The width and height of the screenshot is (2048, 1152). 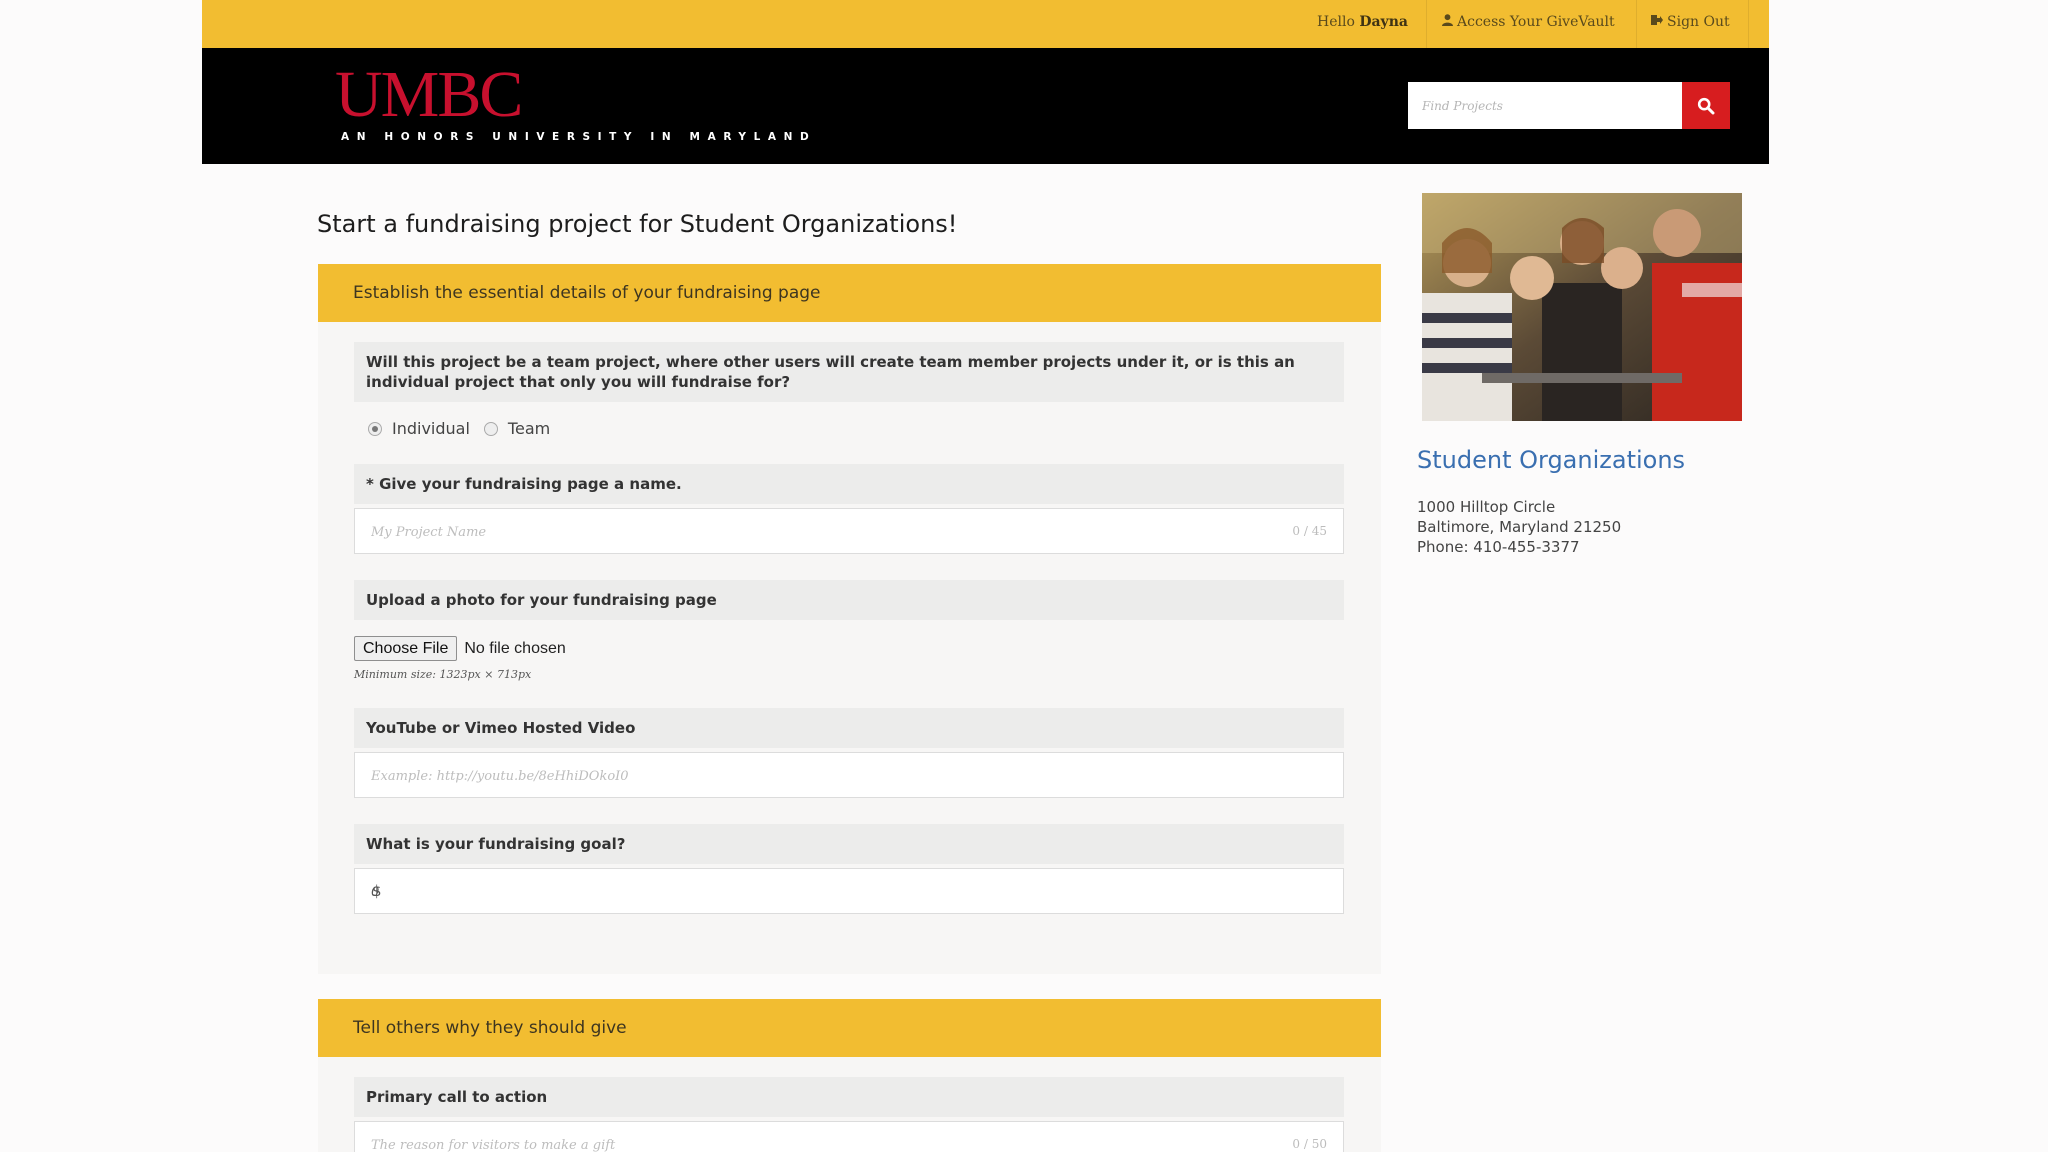 I want to click on video-url-input, so click(x=821, y=776).